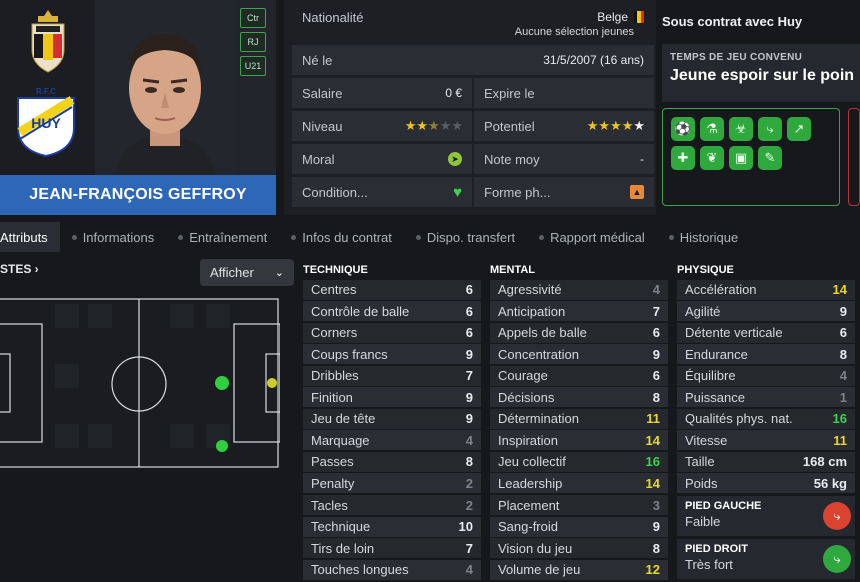 This screenshot has width=860, height=582. I want to click on bandage-icon: ✚, so click(683, 158).